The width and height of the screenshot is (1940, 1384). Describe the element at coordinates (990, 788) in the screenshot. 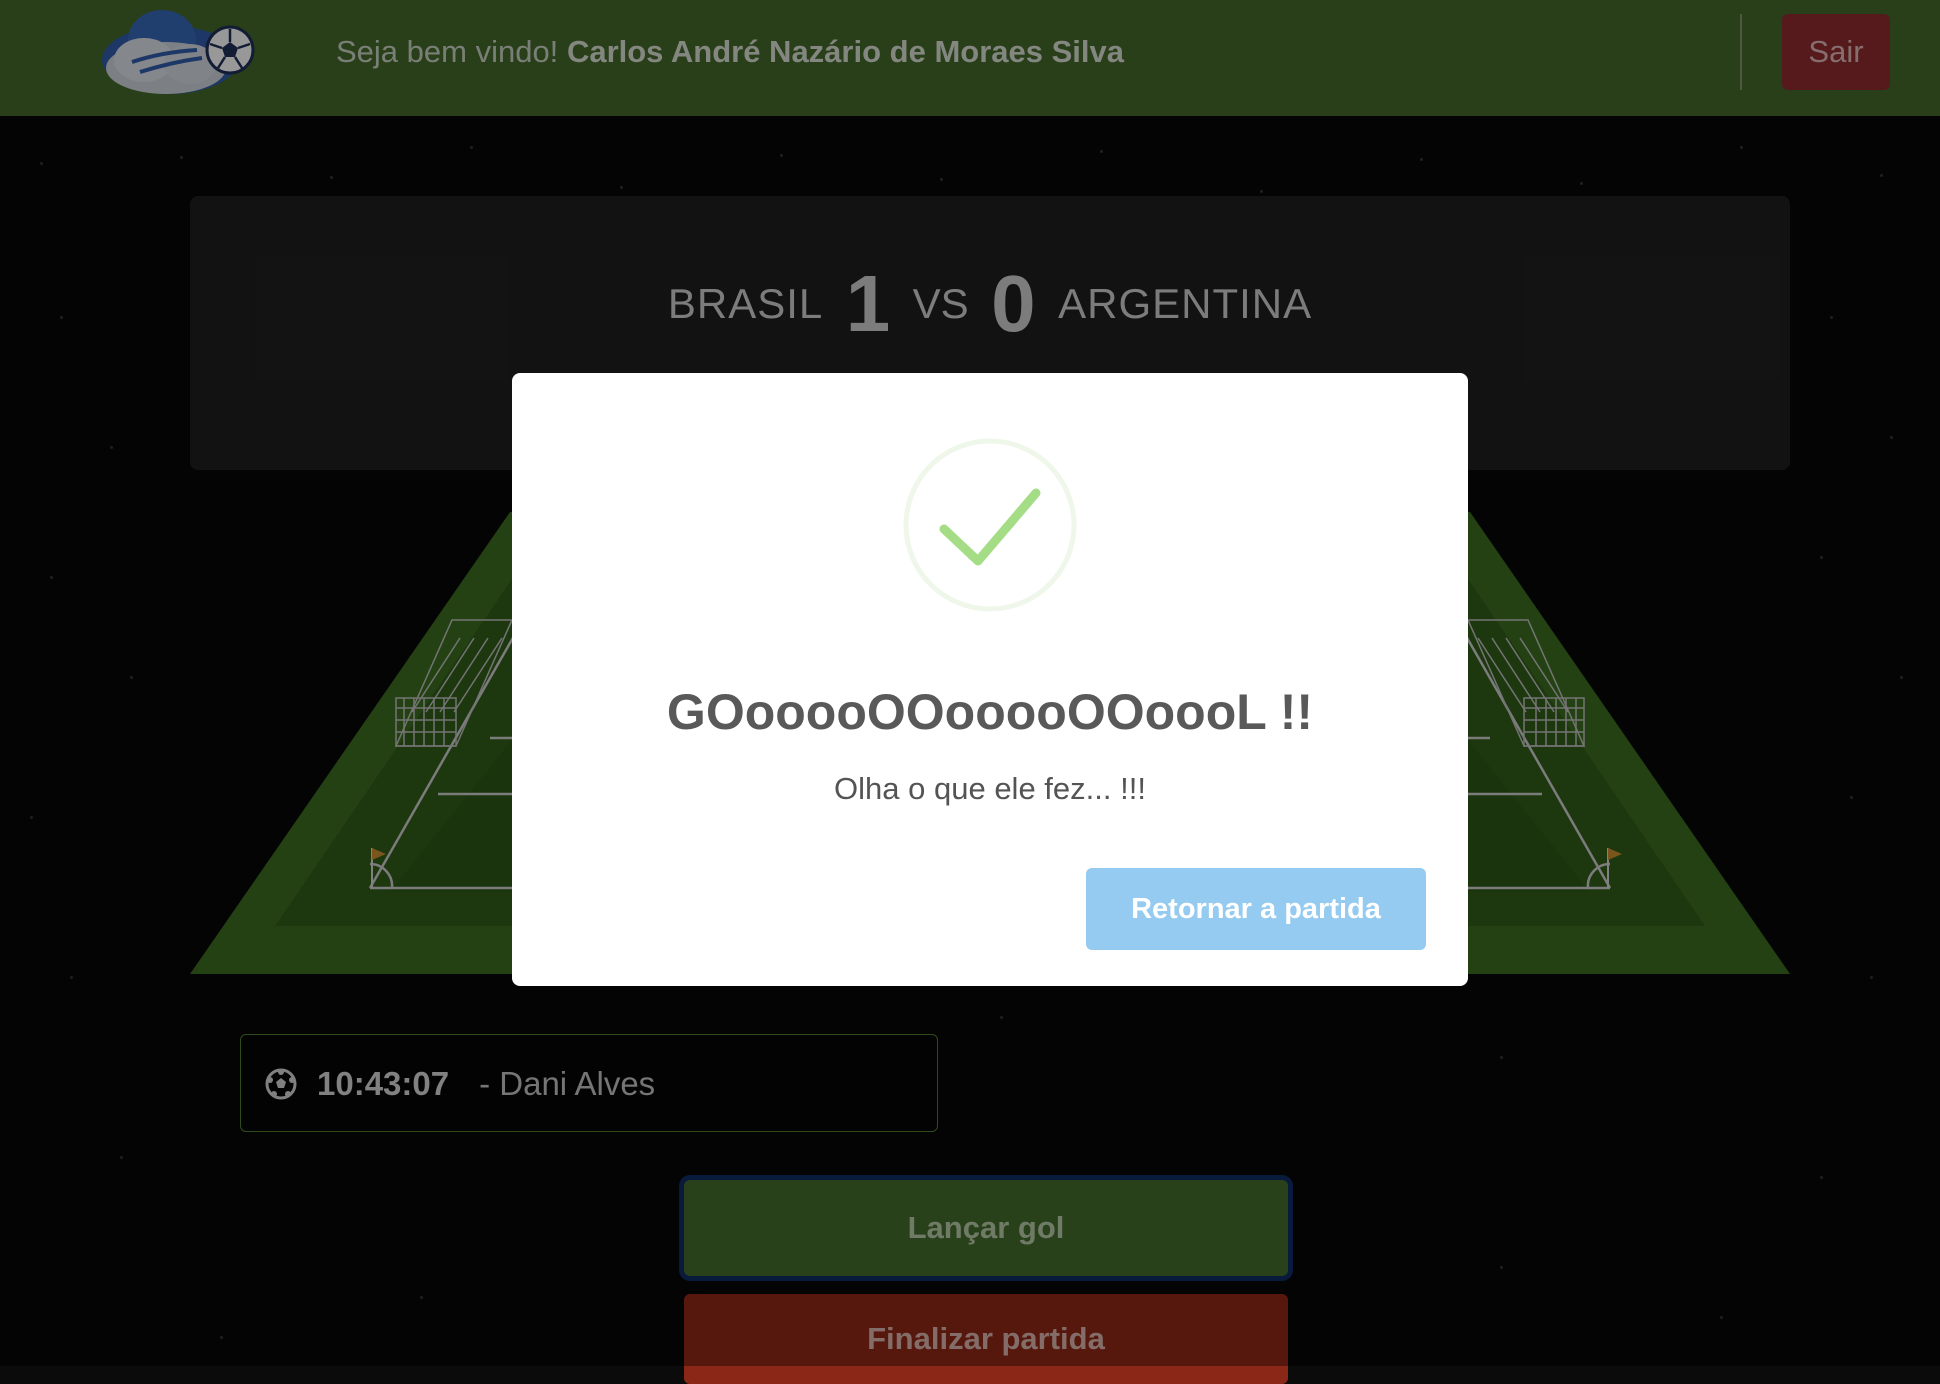

I see `modal-text: Olha o que ele fez... !!!` at that location.